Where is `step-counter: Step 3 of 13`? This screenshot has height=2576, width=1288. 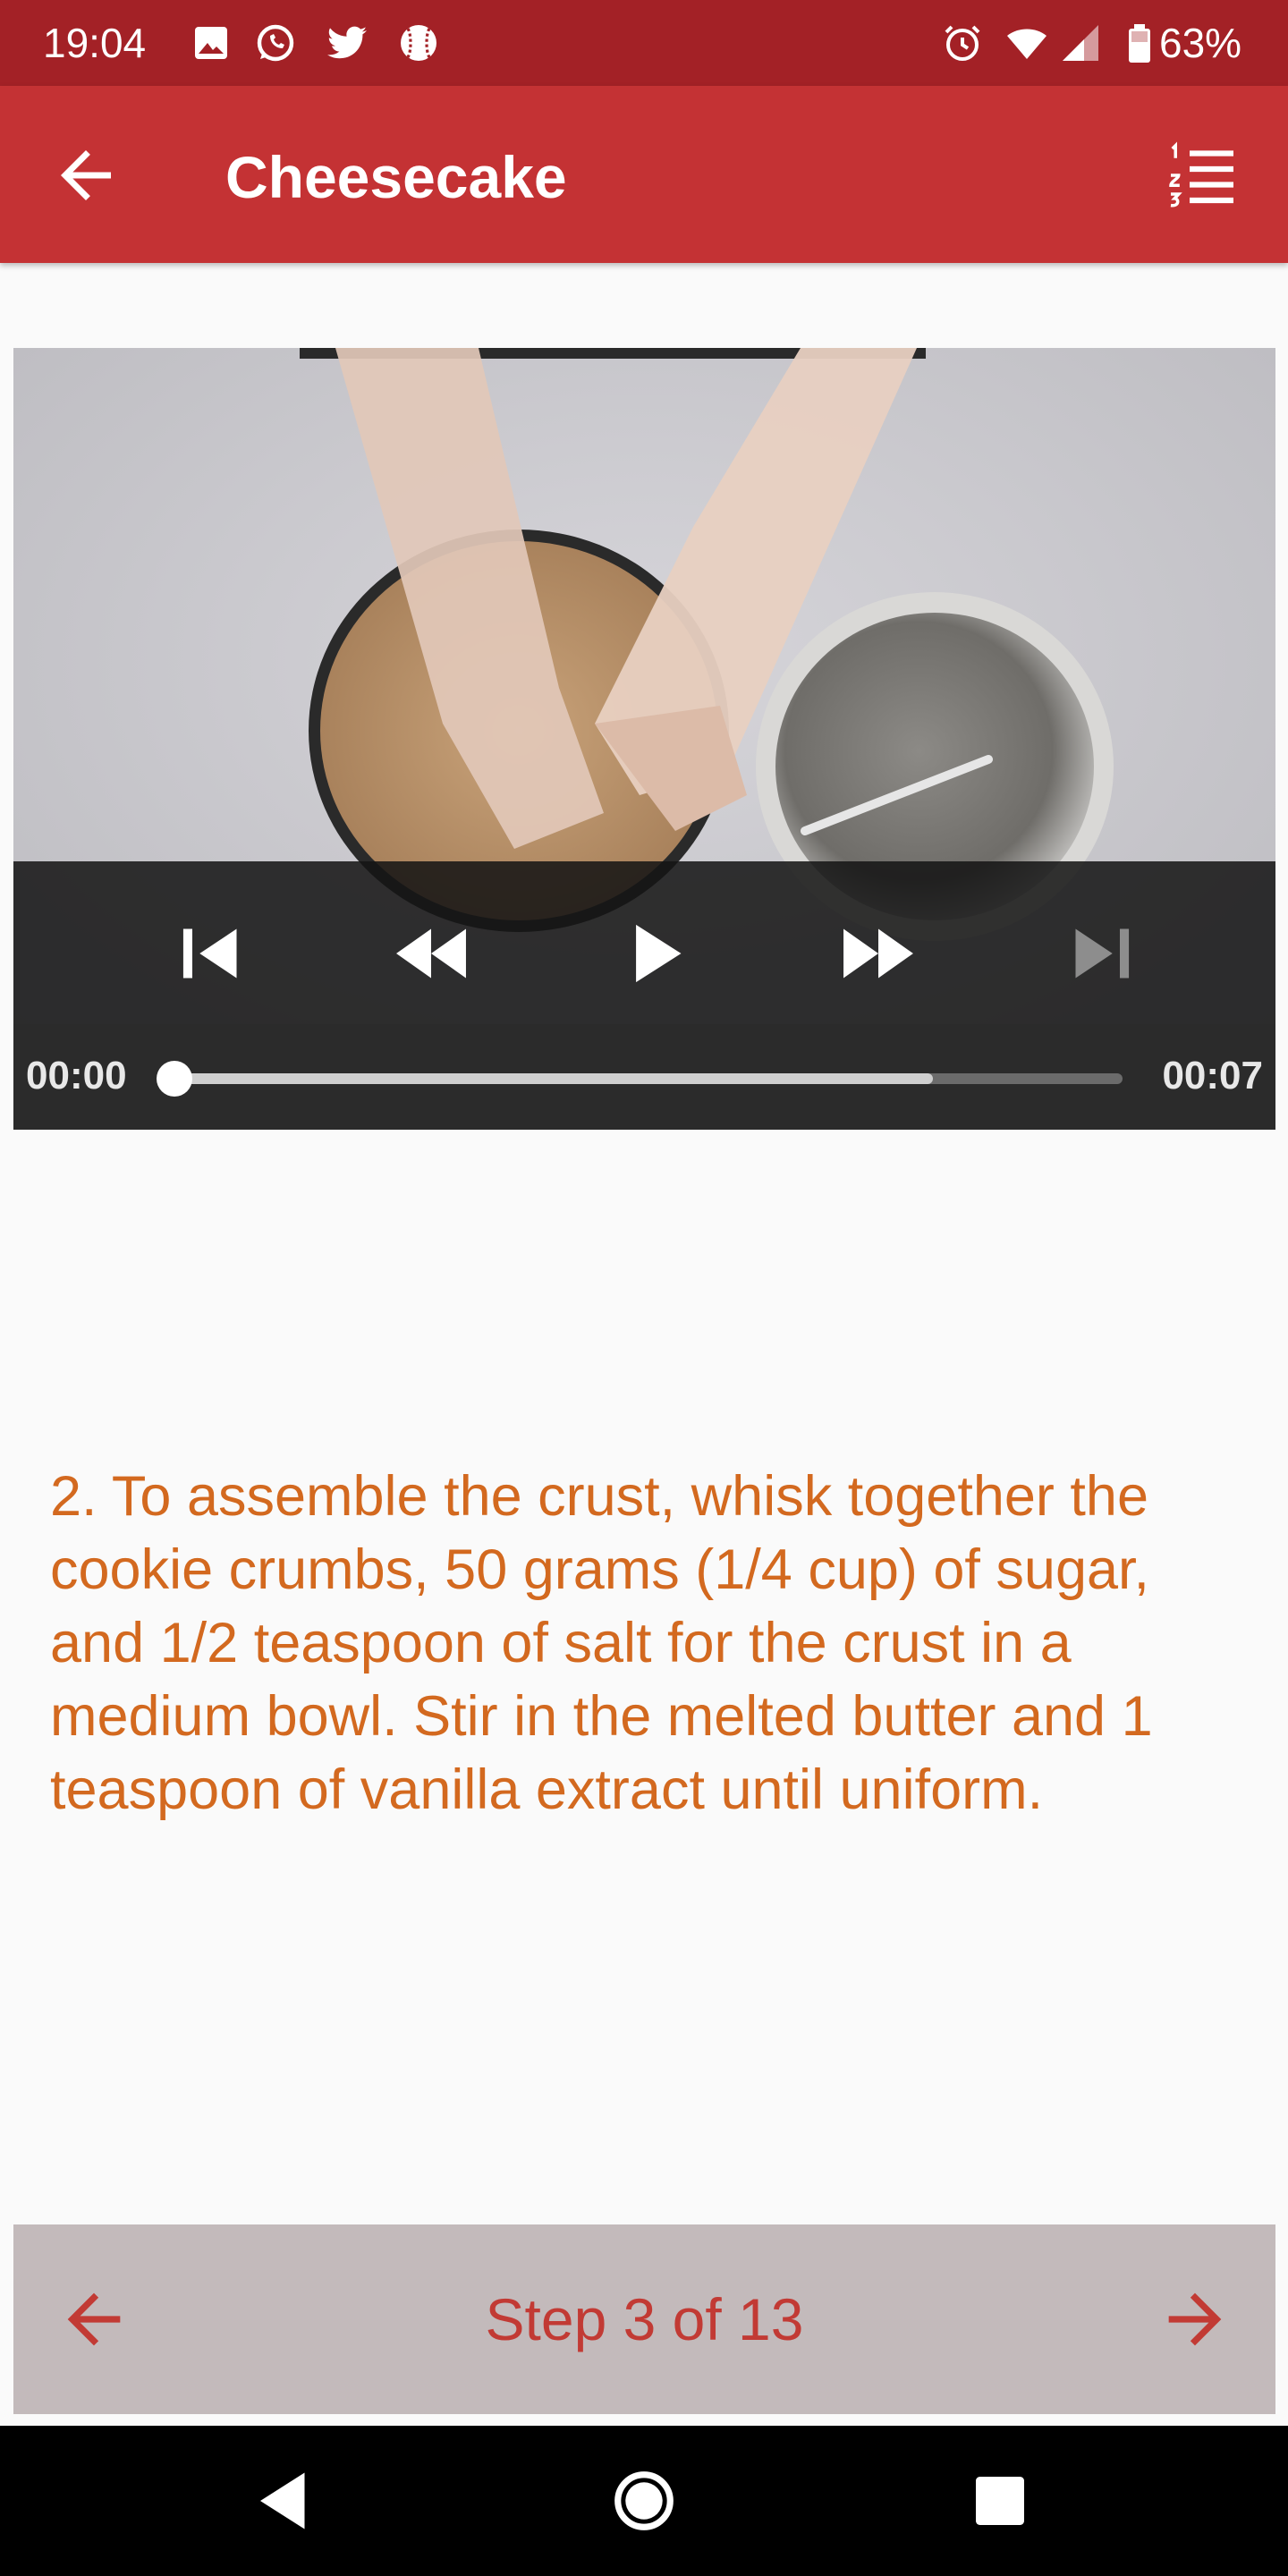 step-counter: Step 3 of 13 is located at coordinates (644, 2319).